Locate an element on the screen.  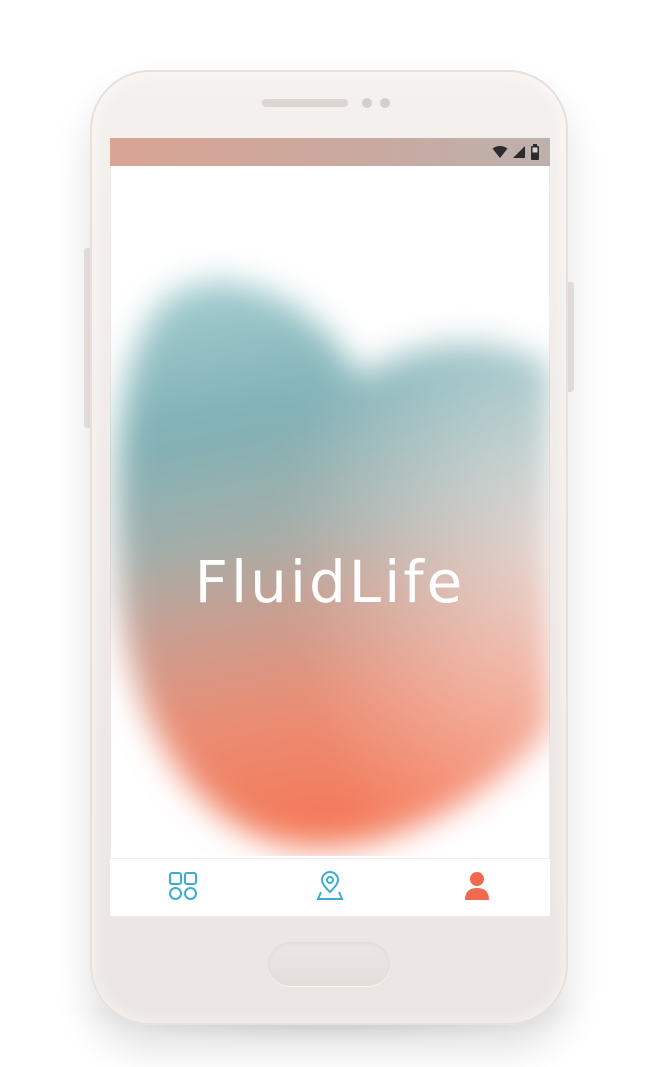
front-camera is located at coordinates (367, 103).